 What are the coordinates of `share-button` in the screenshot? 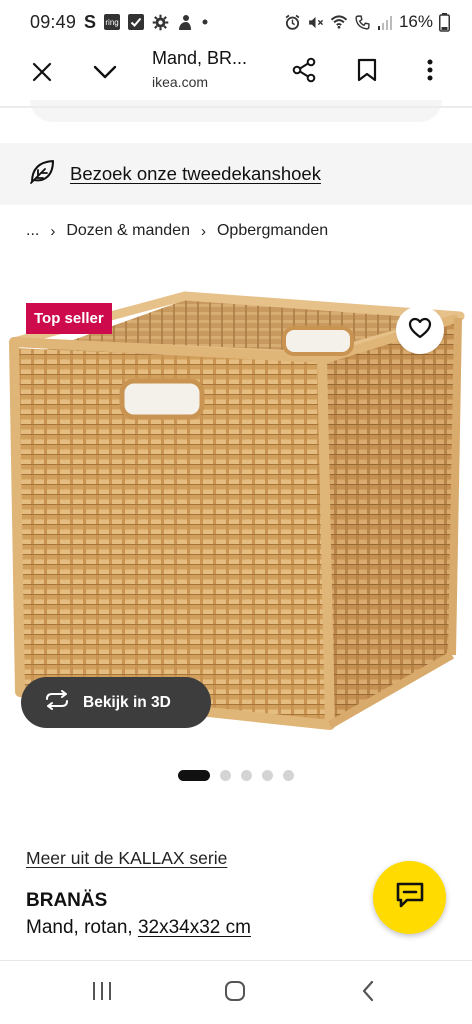 It's located at (304, 72).